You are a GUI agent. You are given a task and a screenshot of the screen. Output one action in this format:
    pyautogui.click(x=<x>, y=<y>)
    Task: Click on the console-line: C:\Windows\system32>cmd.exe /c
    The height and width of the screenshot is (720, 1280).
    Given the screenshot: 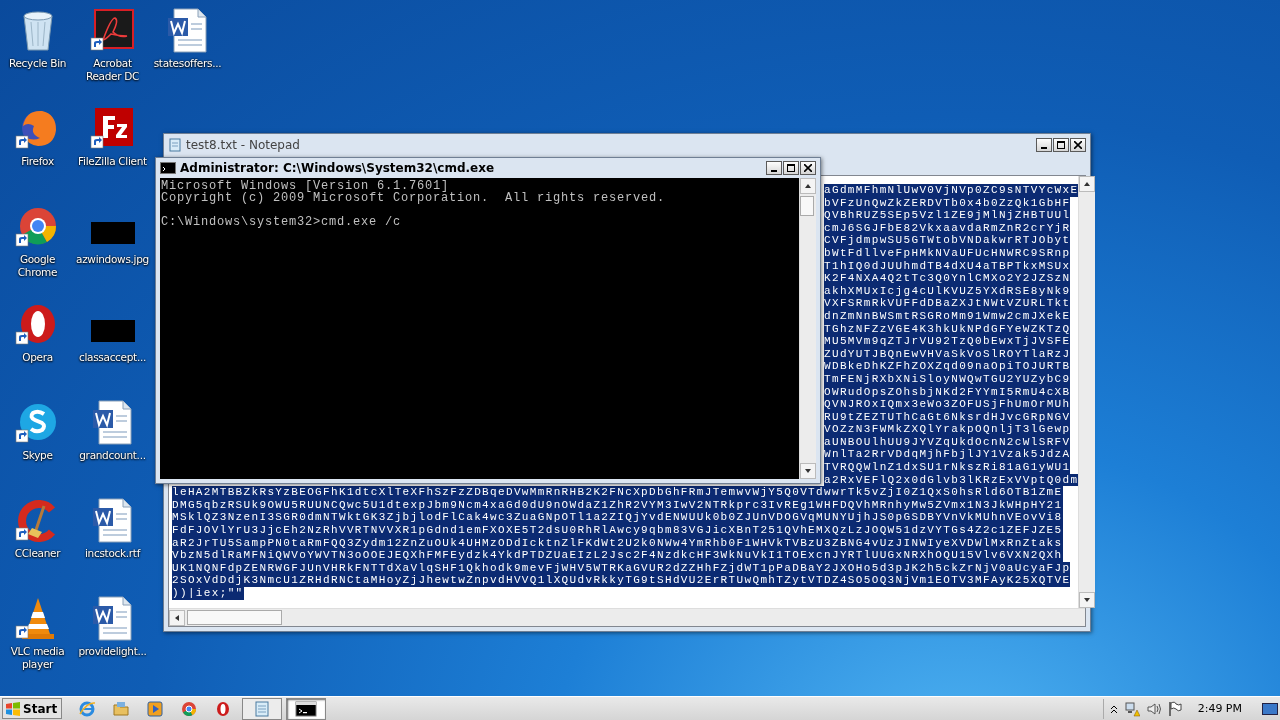 What is the action you would take?
    pyautogui.click(x=282, y=222)
    